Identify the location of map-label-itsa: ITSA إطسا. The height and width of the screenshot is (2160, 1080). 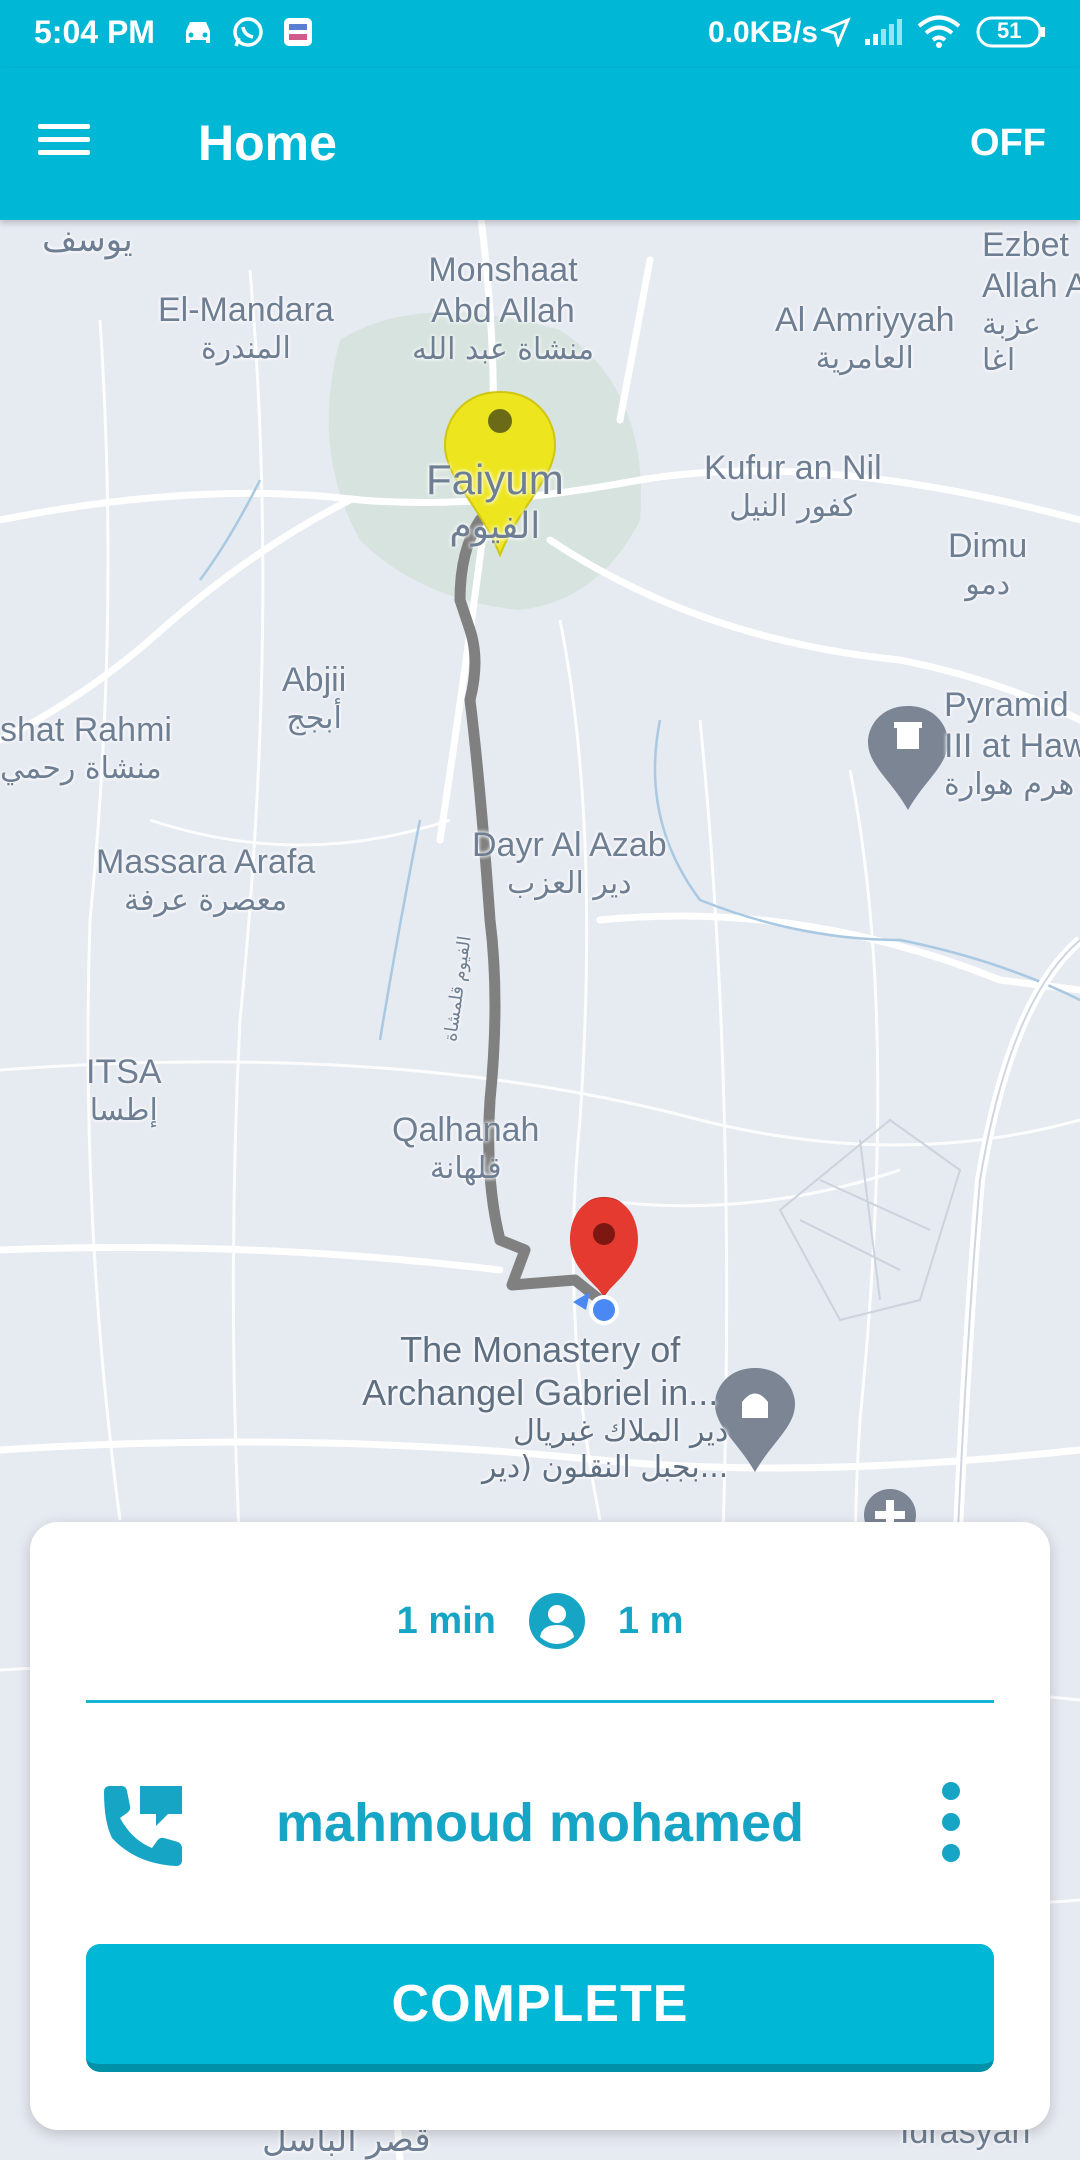
(124, 1090).